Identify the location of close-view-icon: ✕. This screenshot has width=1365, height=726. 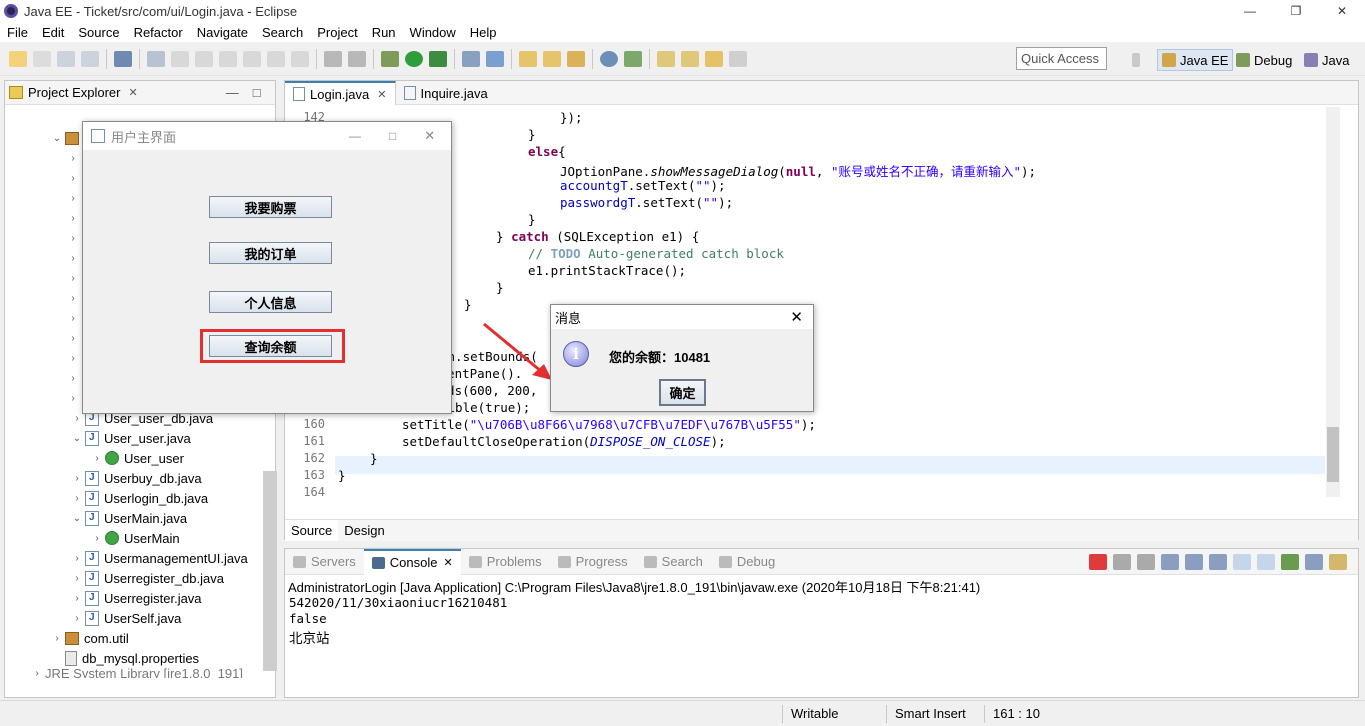
(132, 92).